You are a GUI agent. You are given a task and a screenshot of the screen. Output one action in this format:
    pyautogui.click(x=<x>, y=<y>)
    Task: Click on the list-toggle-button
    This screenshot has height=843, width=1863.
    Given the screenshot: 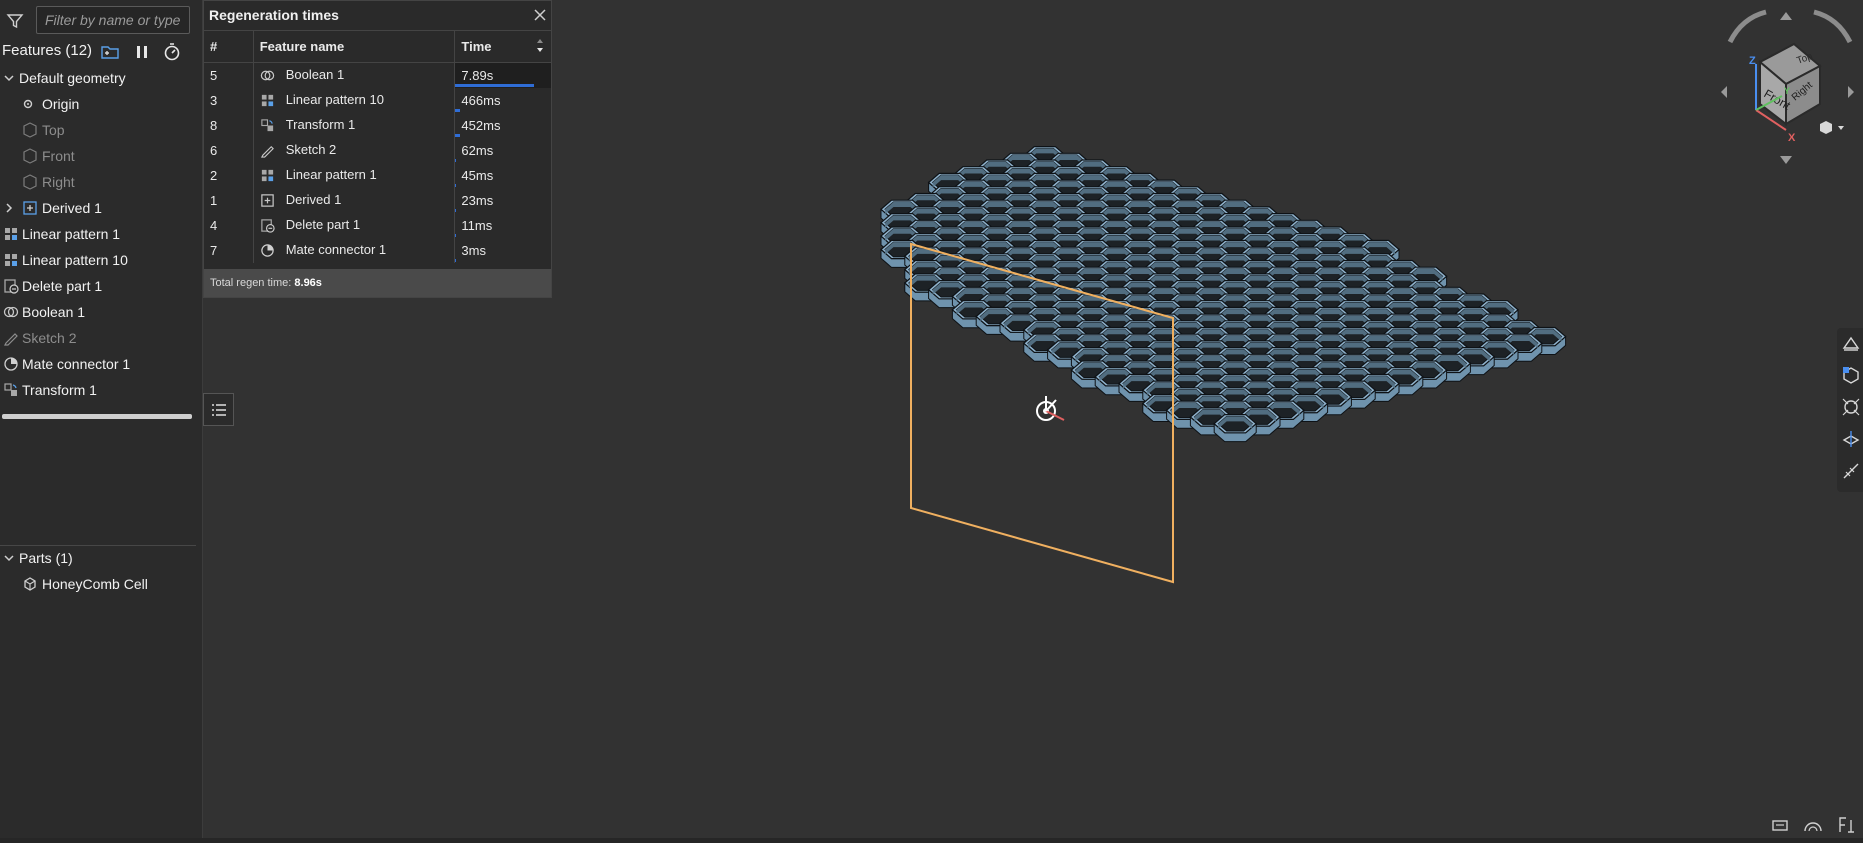 What is the action you would take?
    pyautogui.click(x=218, y=409)
    